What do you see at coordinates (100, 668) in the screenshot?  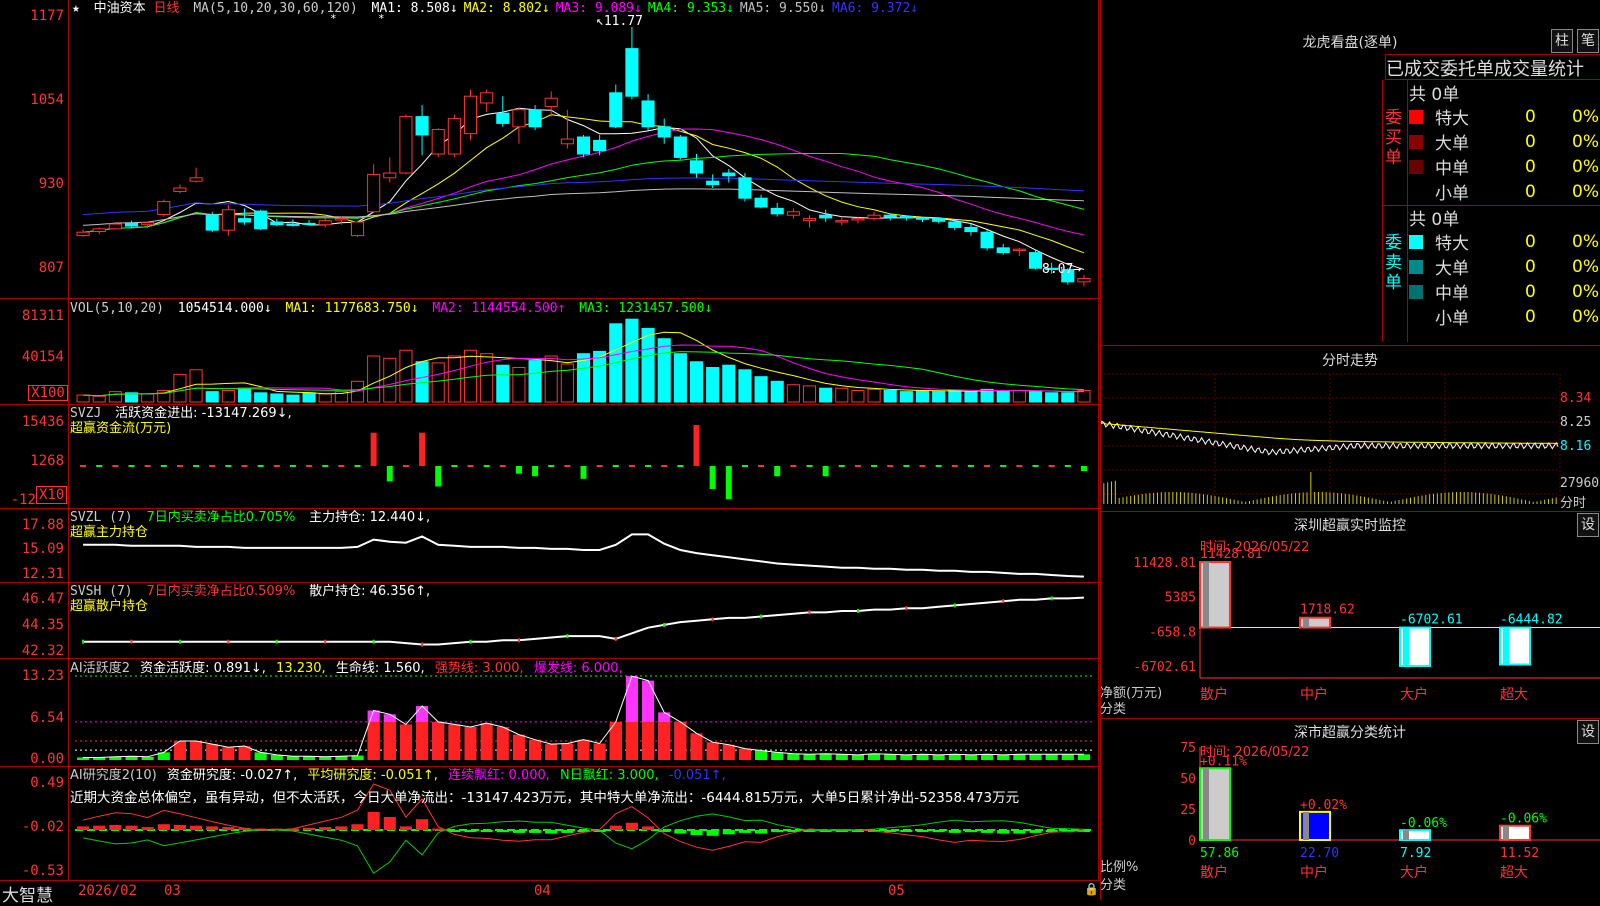 I see `ai-act-title: AI活跃度2` at bounding box center [100, 668].